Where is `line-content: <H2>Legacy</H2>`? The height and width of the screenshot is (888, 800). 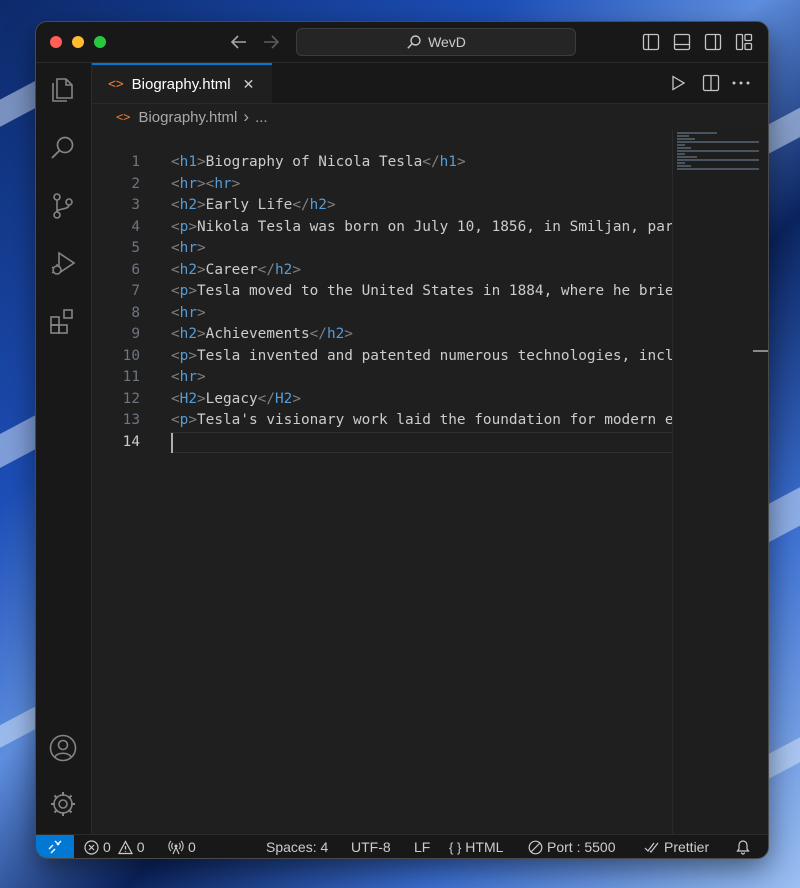 line-content: <H2>Legacy</H2> is located at coordinates (236, 400).